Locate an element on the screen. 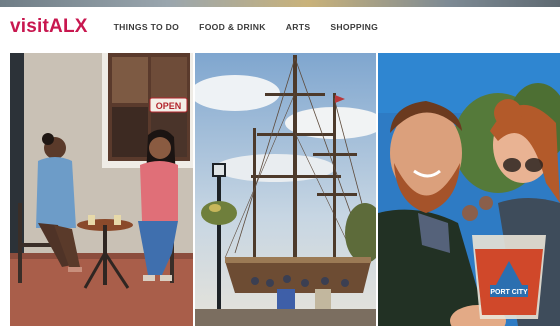 Image resolution: width=560 pixels, height=326 pixels. cup-logo-text: PORT CITY is located at coordinates (509, 292).